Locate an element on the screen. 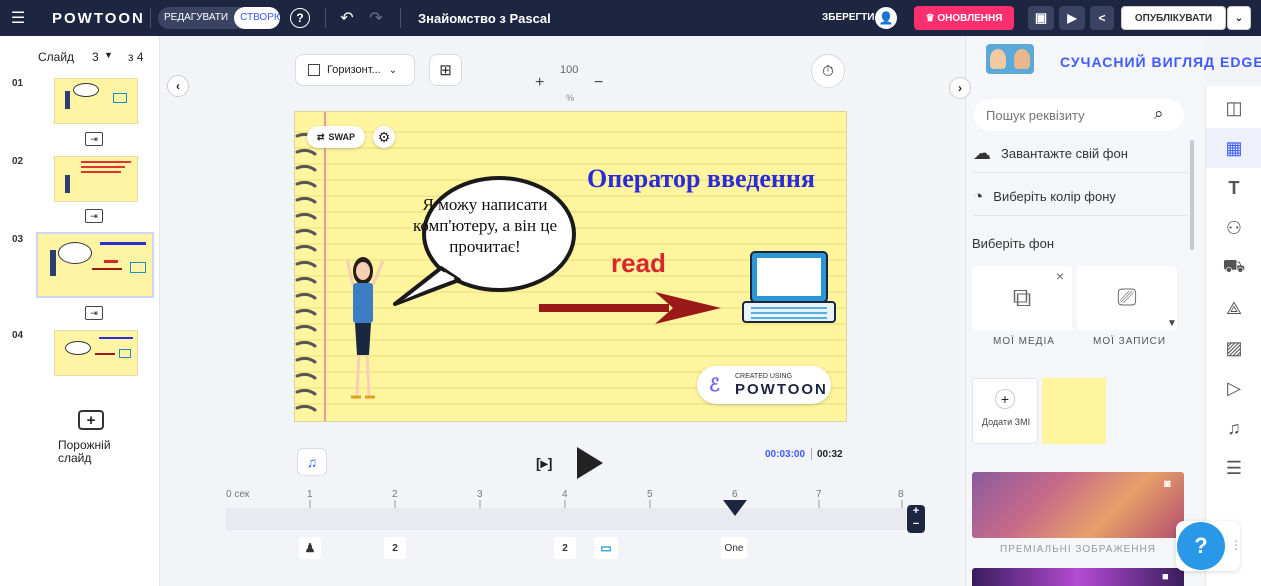  red-arrow-shape is located at coordinates (630, 308).